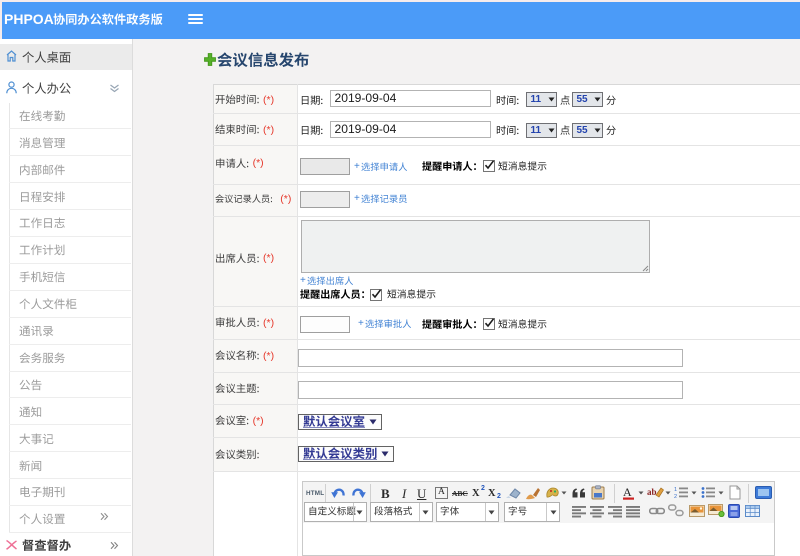 This screenshot has height=556, width=800. I want to click on svg-text: 2, so click(675, 496).